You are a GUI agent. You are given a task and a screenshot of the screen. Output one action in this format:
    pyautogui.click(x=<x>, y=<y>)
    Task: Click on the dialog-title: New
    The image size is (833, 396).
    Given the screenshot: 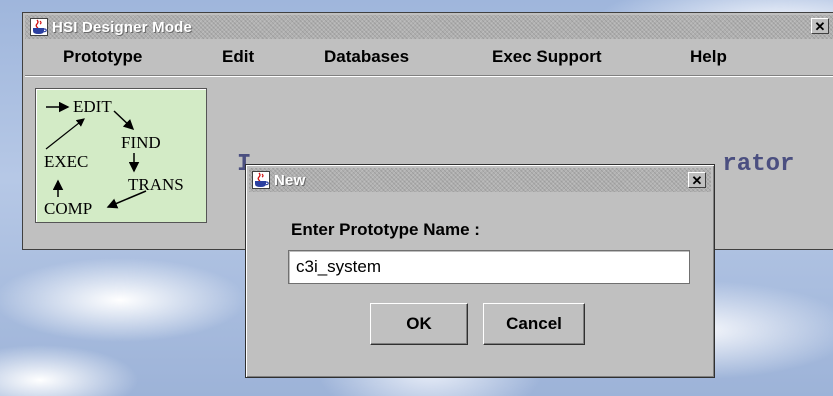 What is the action you would take?
    pyautogui.click(x=290, y=180)
    